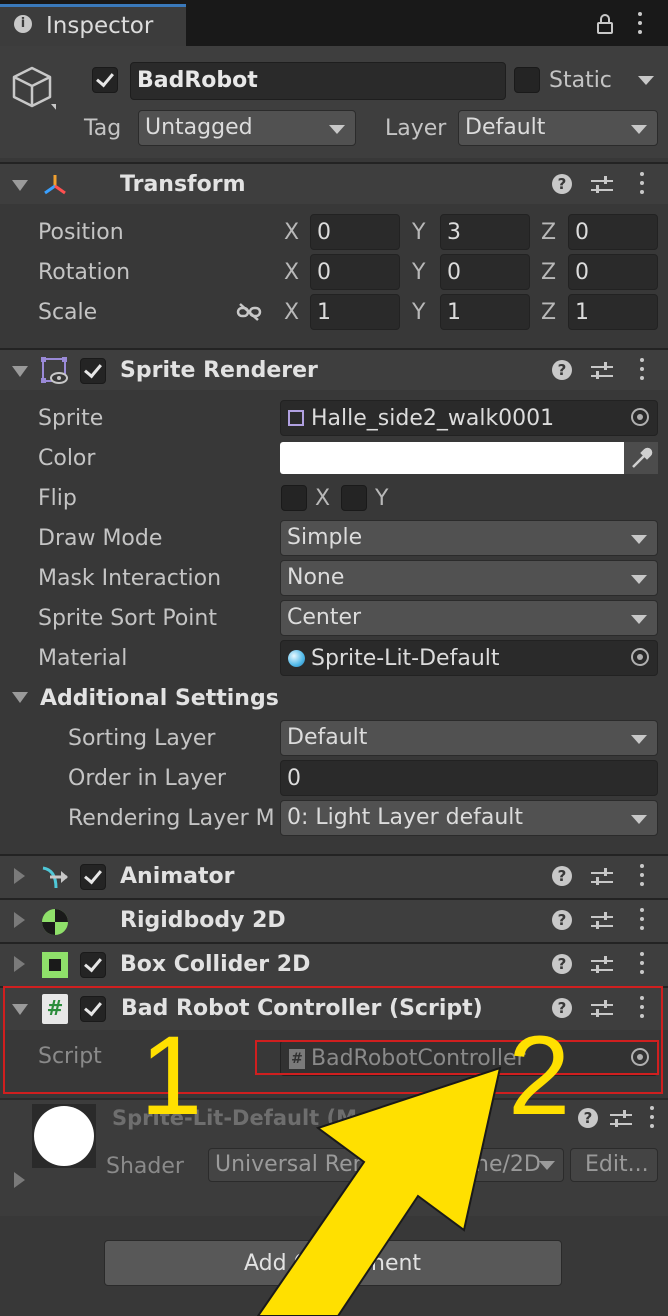 This screenshot has width=668, height=1316. I want to click on arrow-shape, so click(379, 1191).